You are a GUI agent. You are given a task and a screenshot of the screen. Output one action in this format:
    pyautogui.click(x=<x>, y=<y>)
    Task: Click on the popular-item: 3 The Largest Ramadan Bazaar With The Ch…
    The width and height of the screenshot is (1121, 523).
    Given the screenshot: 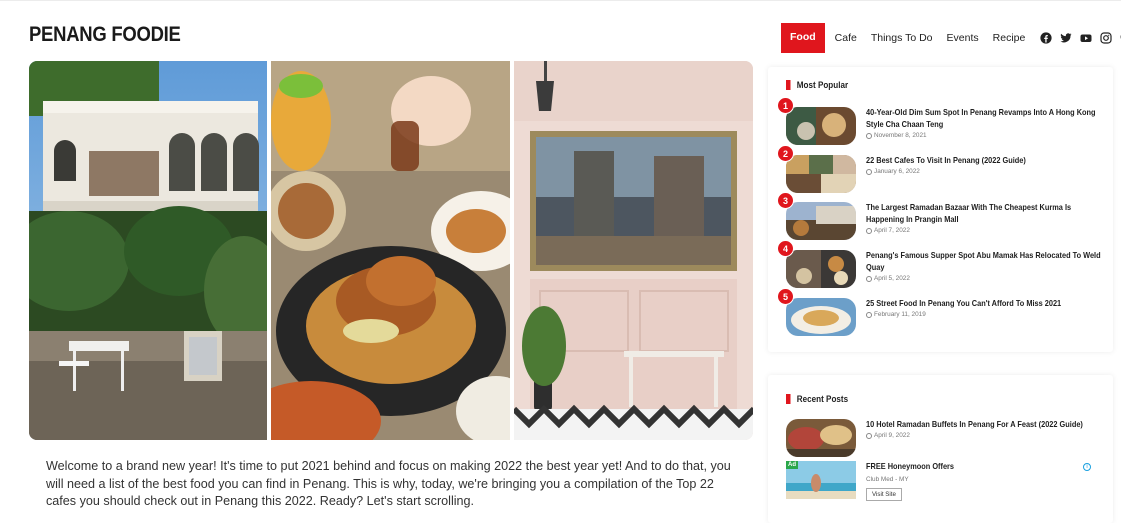 What is the action you would take?
    pyautogui.click(x=941, y=217)
    